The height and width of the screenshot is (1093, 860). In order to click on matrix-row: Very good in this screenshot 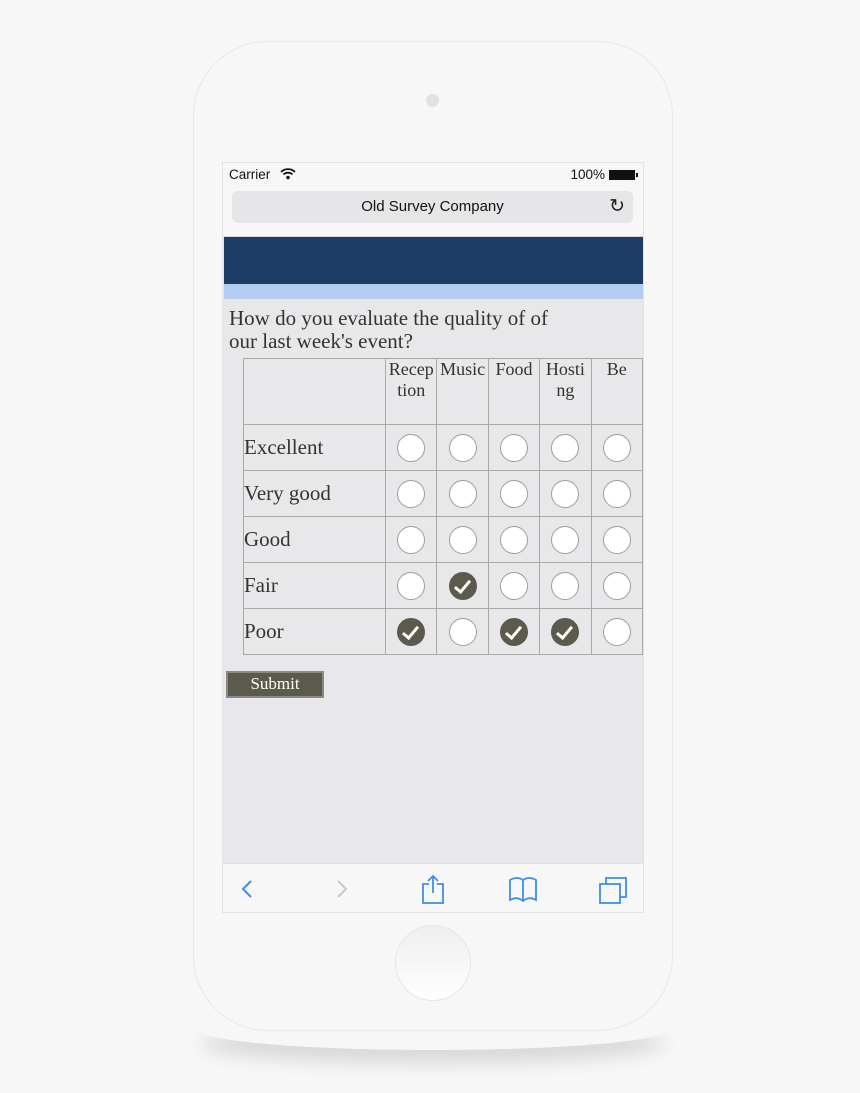, I will do `click(442, 493)`.